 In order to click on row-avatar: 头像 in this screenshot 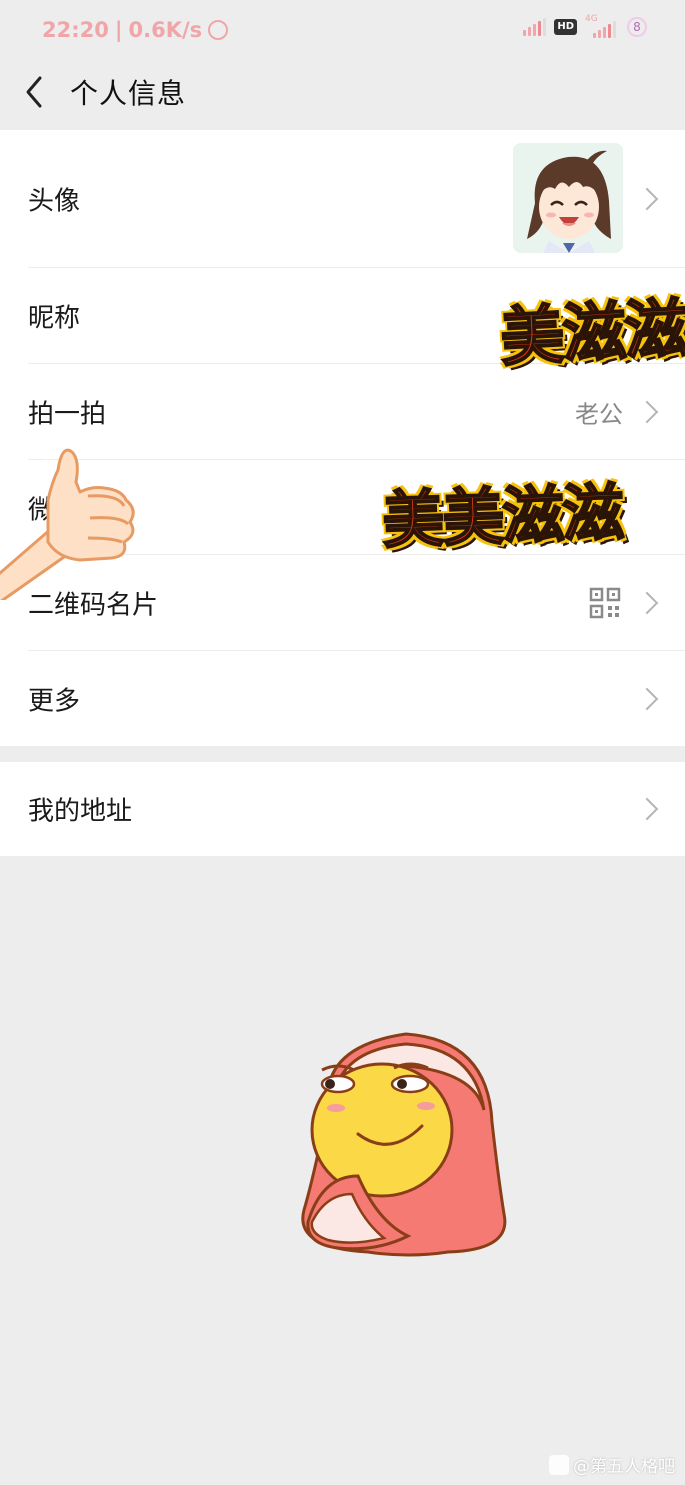, I will do `click(342, 199)`.